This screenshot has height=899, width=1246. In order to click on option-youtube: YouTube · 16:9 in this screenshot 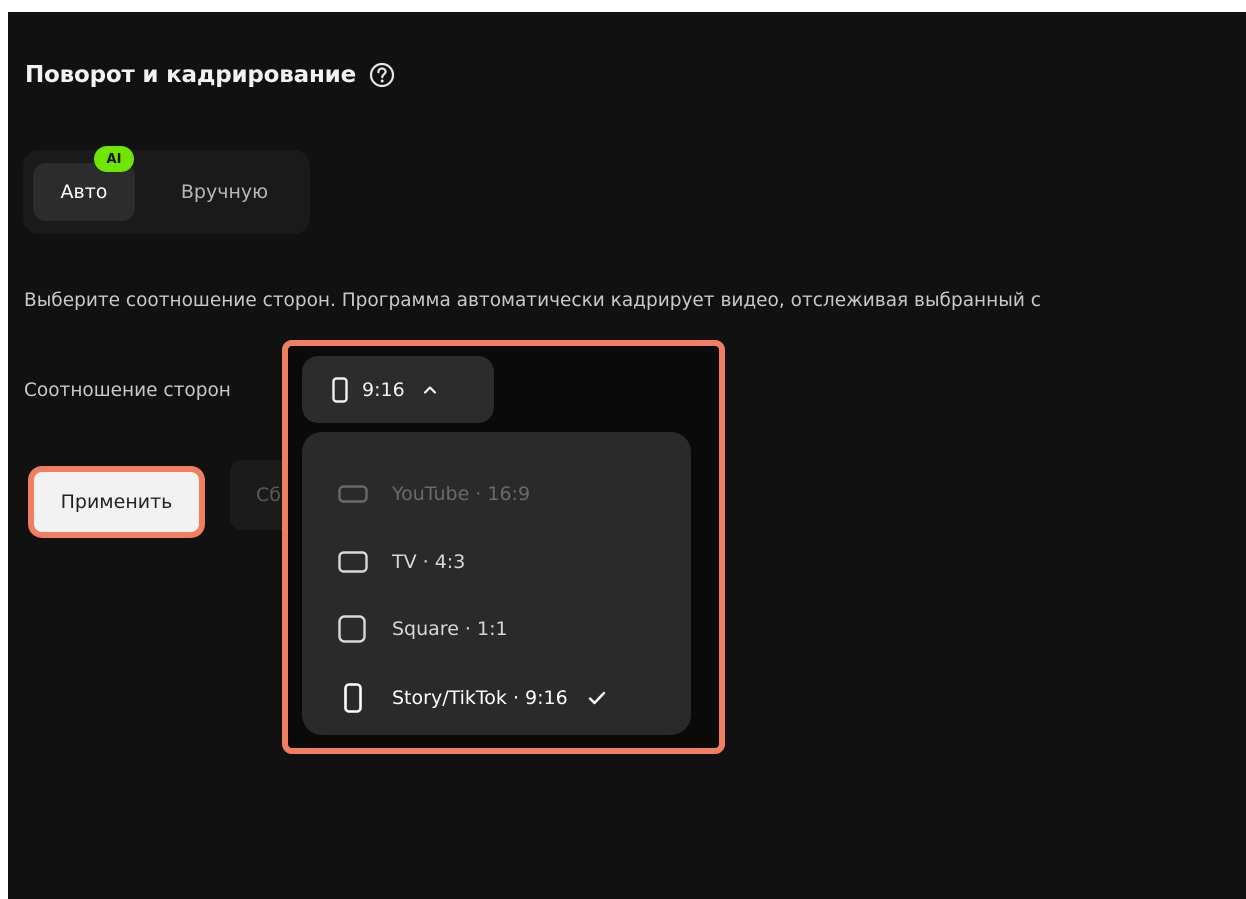, I will do `click(496, 494)`.